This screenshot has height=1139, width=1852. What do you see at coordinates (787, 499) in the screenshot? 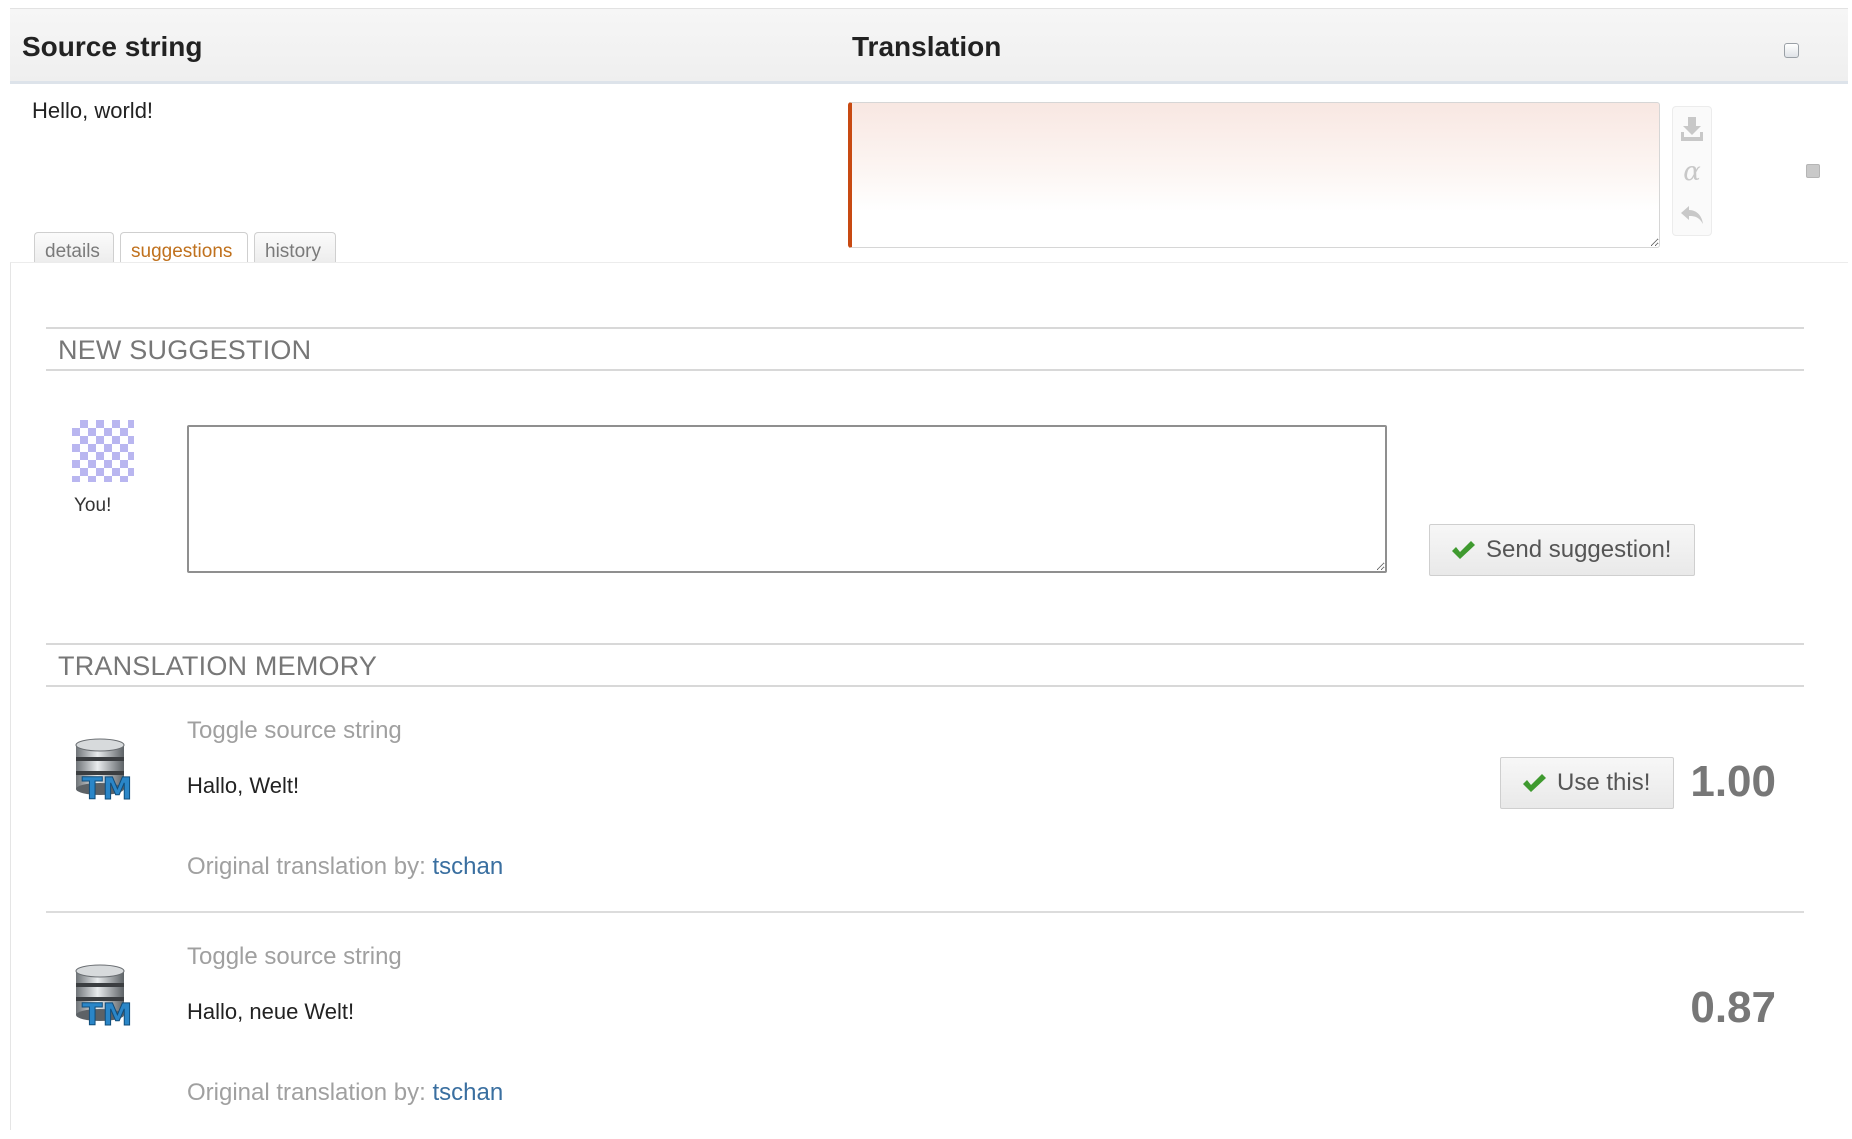
I see `suggestion-input` at bounding box center [787, 499].